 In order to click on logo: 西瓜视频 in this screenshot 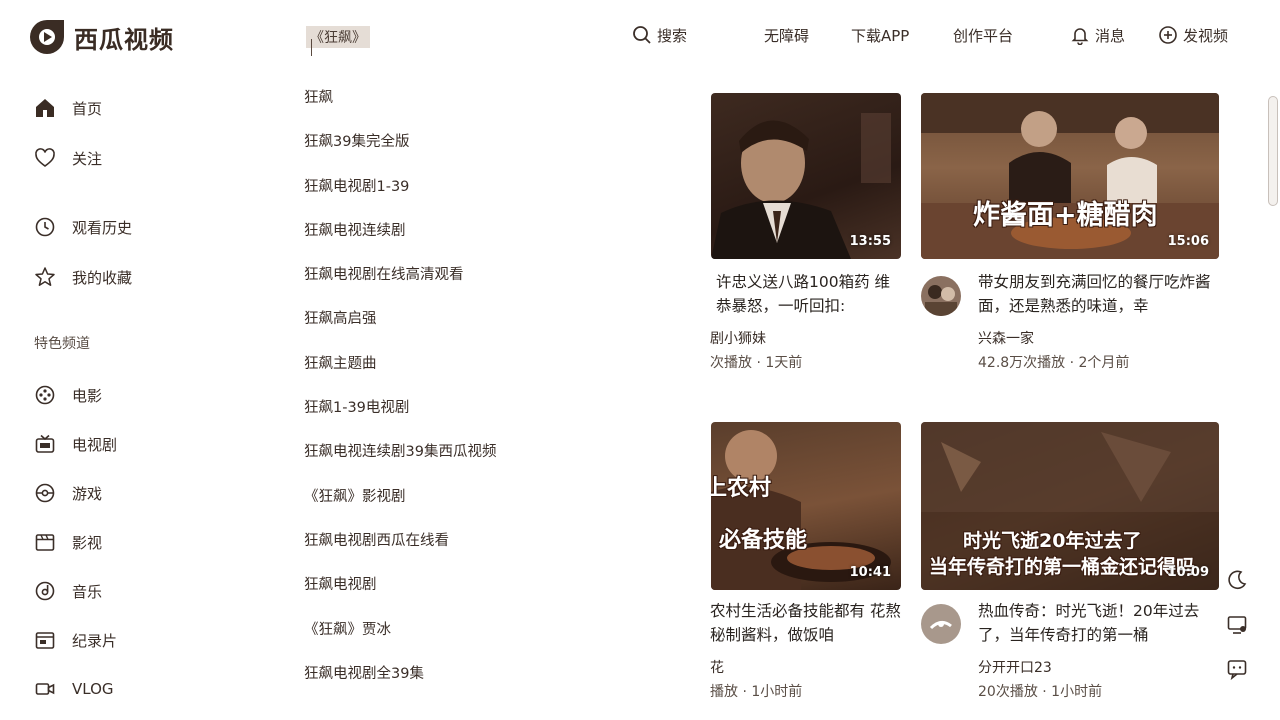, I will do `click(101, 37)`.